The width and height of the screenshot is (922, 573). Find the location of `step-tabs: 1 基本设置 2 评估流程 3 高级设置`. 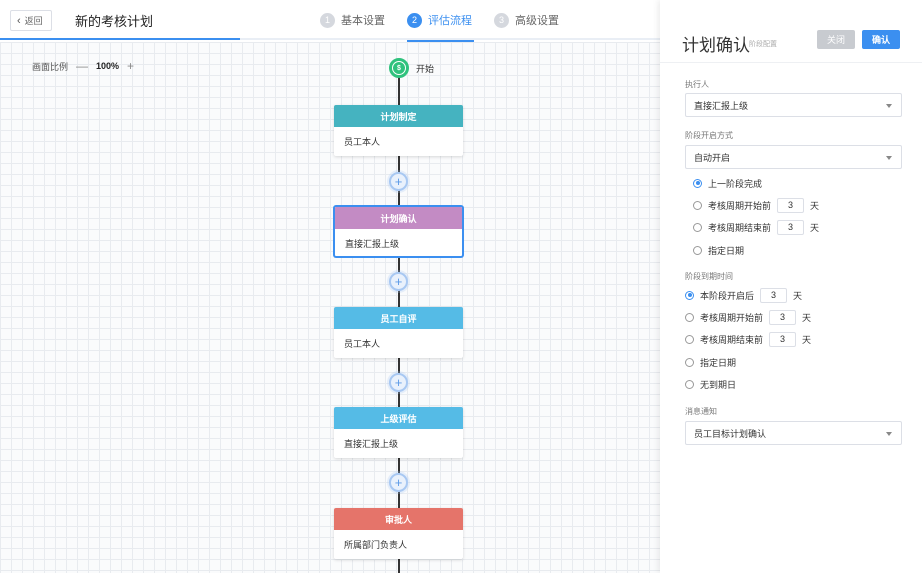

step-tabs: 1 基本设置 2 评估流程 3 高级设置 is located at coordinates (450, 21).